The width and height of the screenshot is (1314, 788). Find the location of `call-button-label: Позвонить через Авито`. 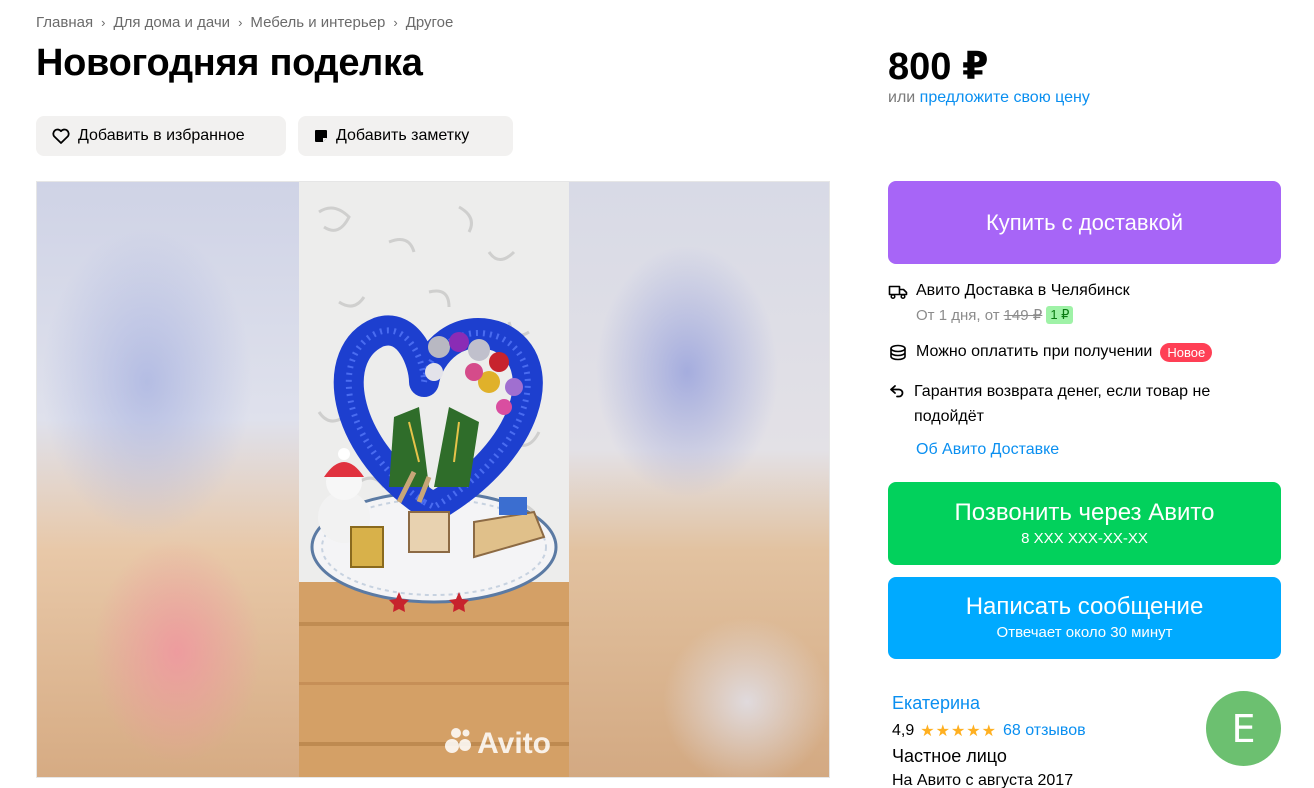

call-button-label: Позвонить через Авито is located at coordinates (1084, 512).